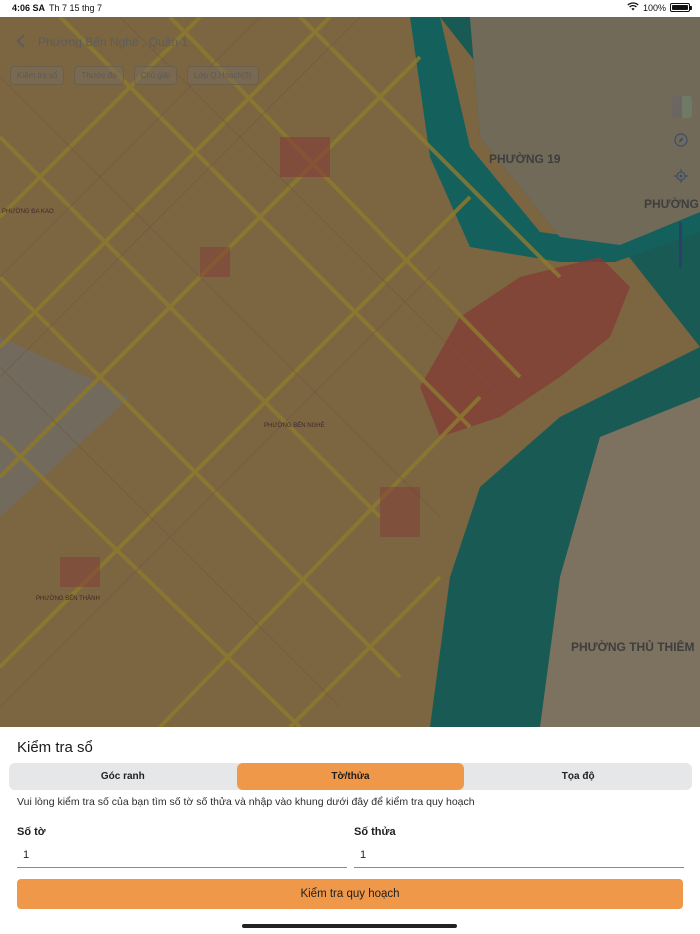 The image size is (700, 934). I want to click on map-title: Phường Bến Nghé , Quận 1, so click(113, 42).